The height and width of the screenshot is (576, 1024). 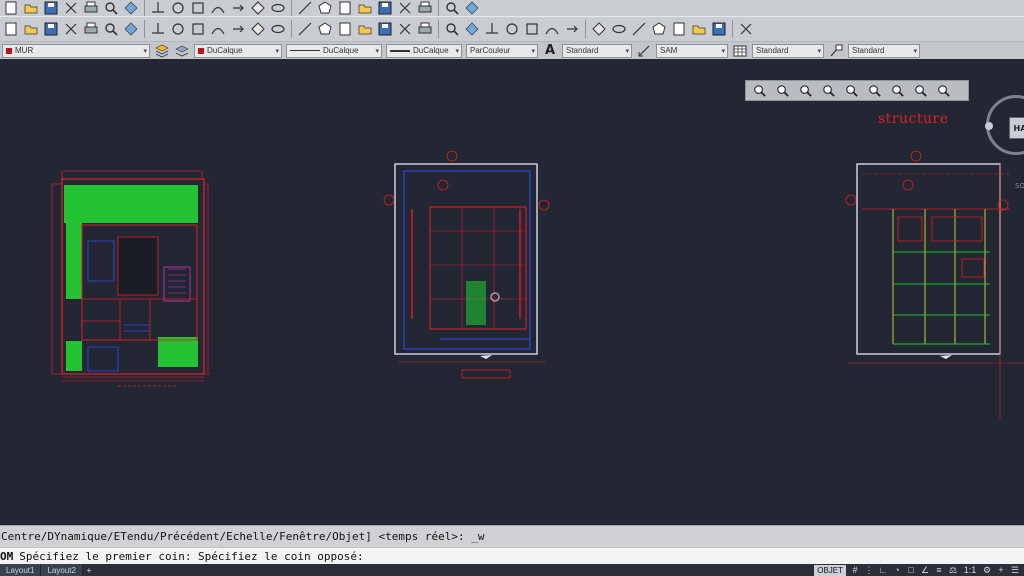 What do you see at coordinates (345, 29) in the screenshot?
I see `line-icon` at bounding box center [345, 29].